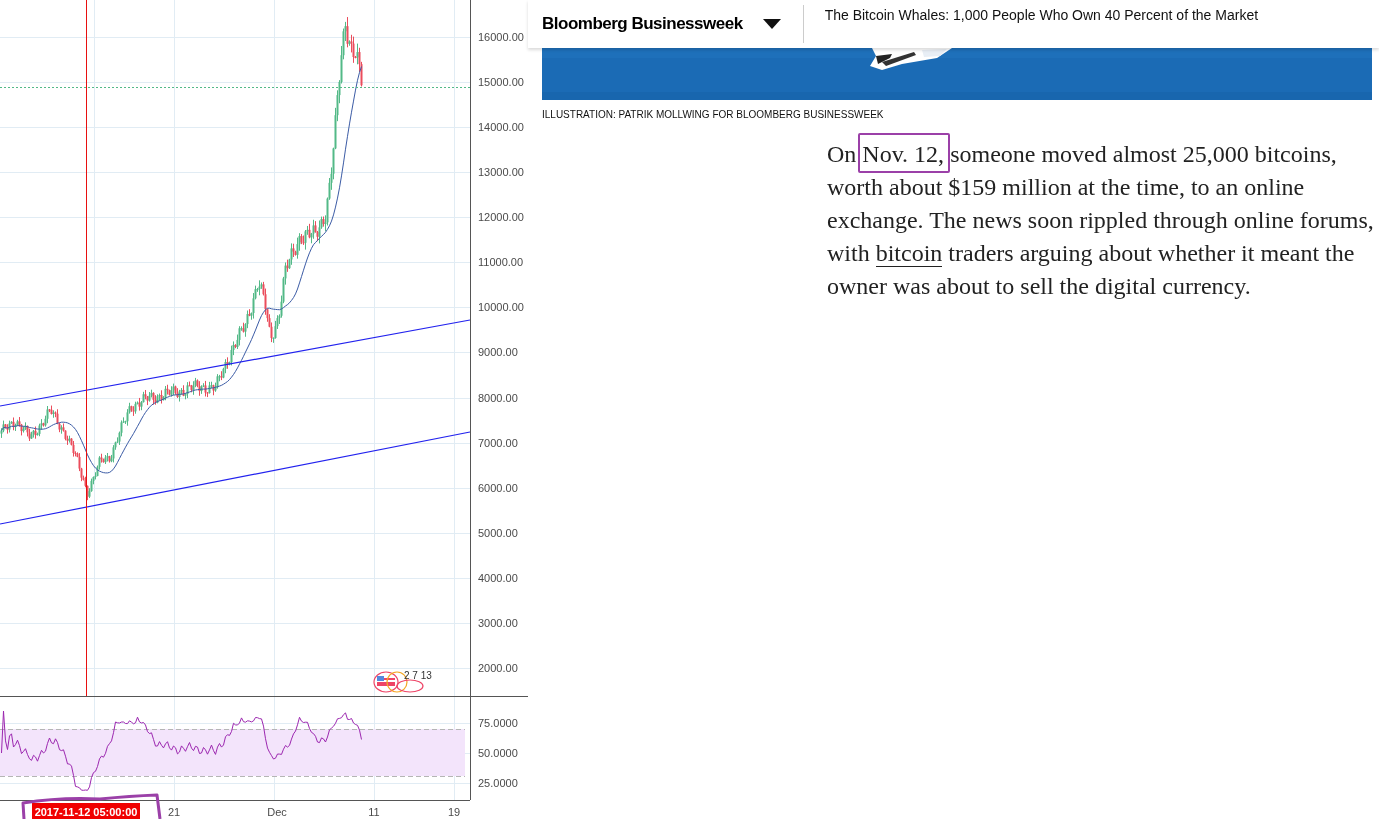  I want to click on axis-label: 50.0000, so click(498, 753).